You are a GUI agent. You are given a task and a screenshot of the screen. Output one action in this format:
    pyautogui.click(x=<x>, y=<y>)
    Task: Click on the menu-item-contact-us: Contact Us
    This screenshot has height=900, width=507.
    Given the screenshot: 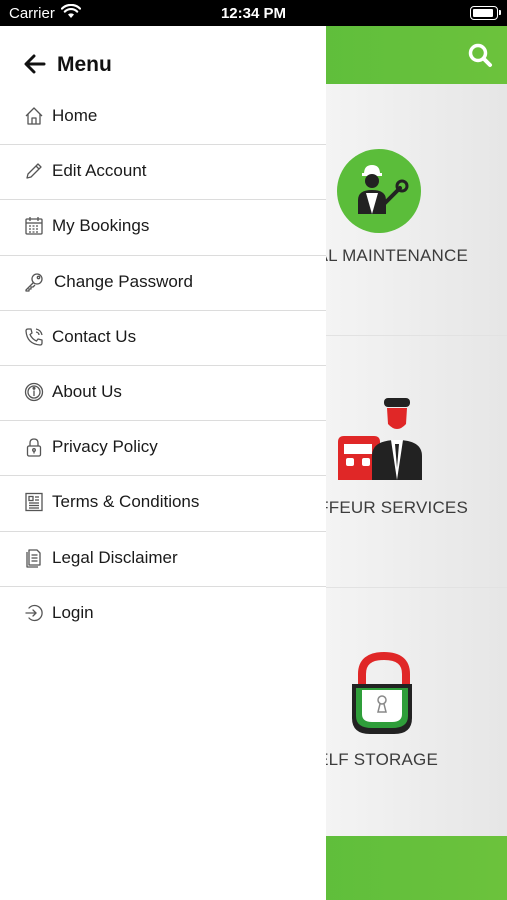 What is the action you would take?
    pyautogui.click(x=163, y=338)
    